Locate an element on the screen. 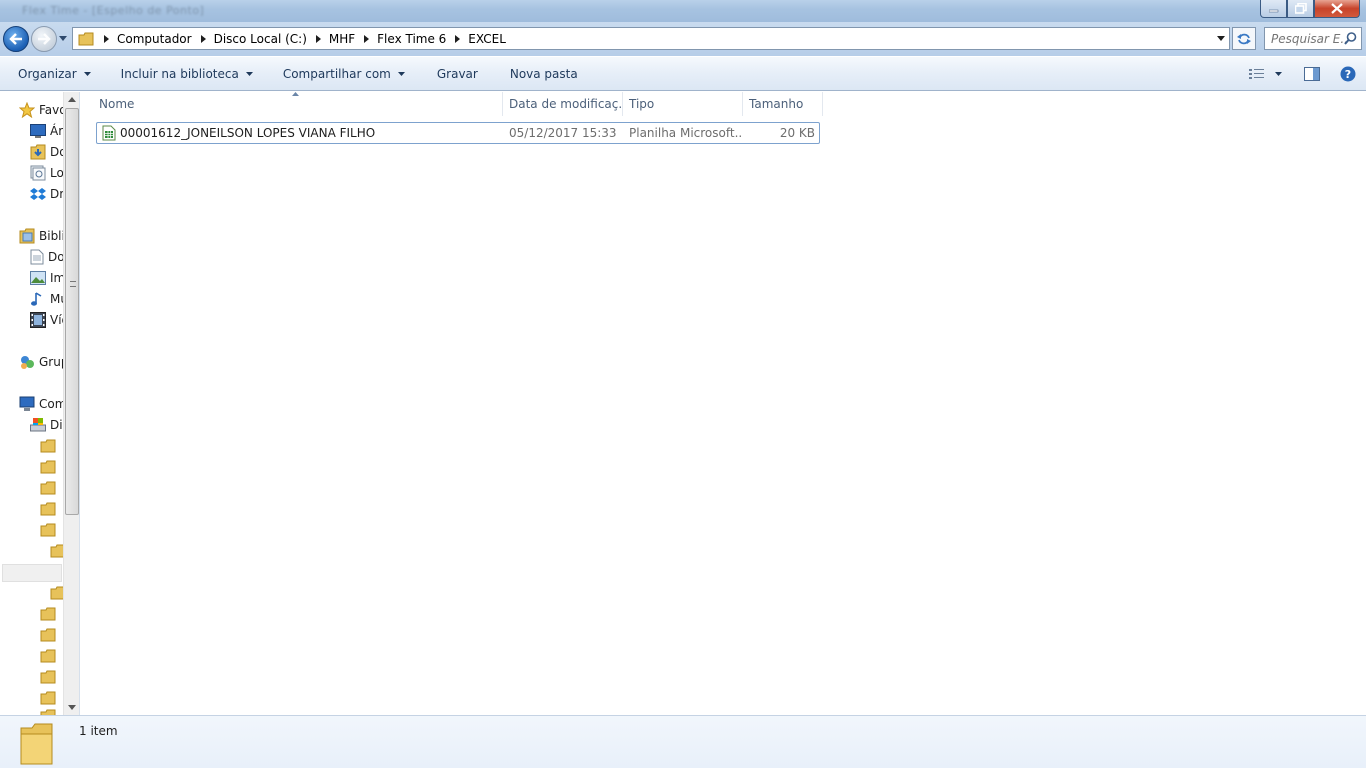 This screenshot has height=768, width=1366. new-folder-button: Nova pasta is located at coordinates (538, 74).